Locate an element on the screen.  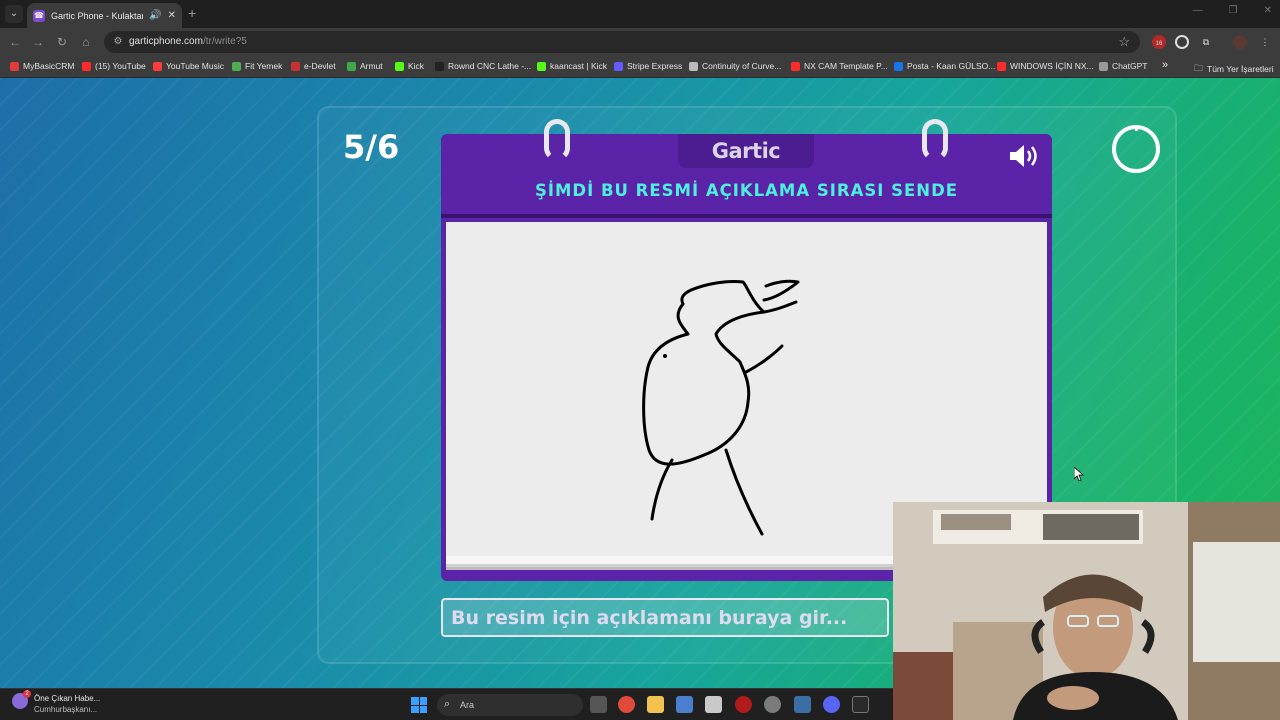
bookmark-star-icon: ☆ is located at coordinates (1124, 42).